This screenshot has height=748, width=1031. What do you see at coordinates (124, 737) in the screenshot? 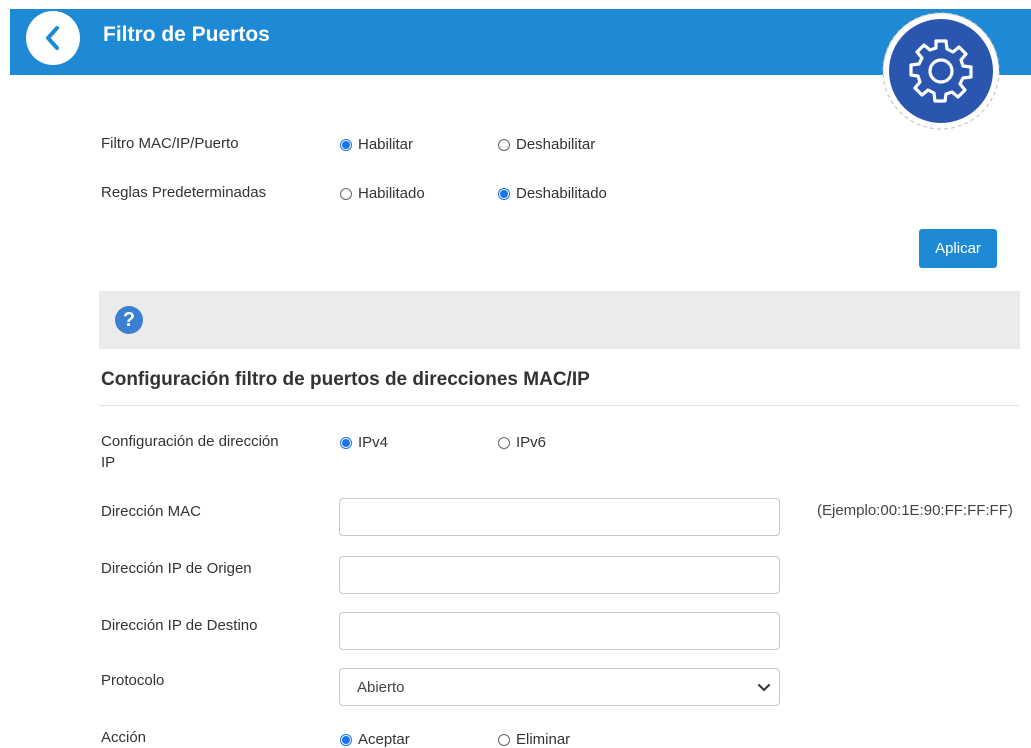
I see `action-label: Acción` at bounding box center [124, 737].